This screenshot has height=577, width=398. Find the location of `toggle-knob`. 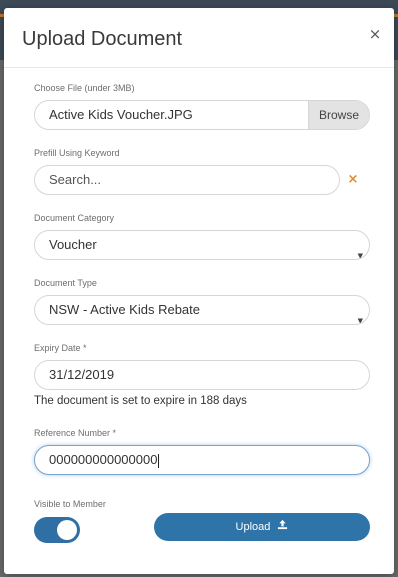

toggle-knob is located at coordinates (67, 530).